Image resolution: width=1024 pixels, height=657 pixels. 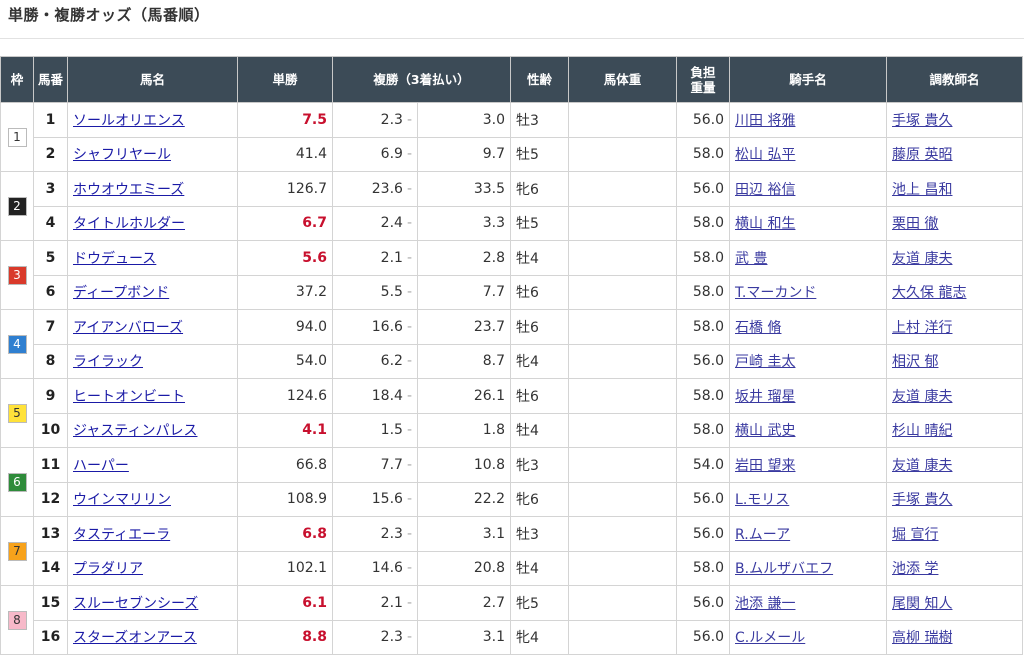 I want to click on horse-number: 13, so click(x=50, y=534).